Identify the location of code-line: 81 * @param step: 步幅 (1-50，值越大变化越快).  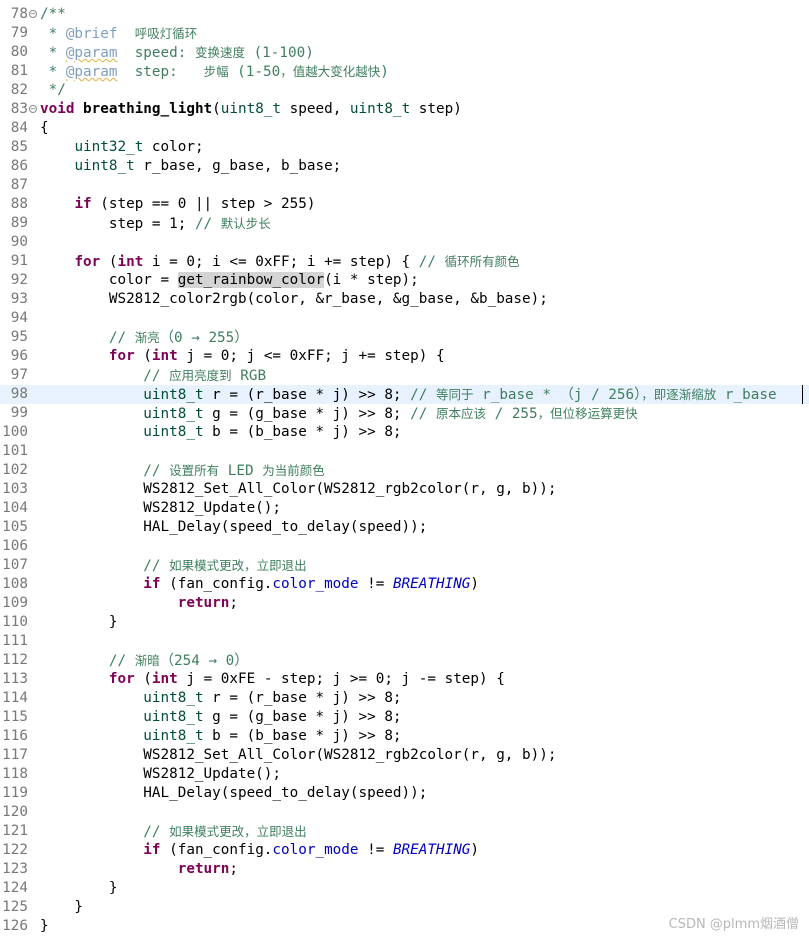
(404, 71).